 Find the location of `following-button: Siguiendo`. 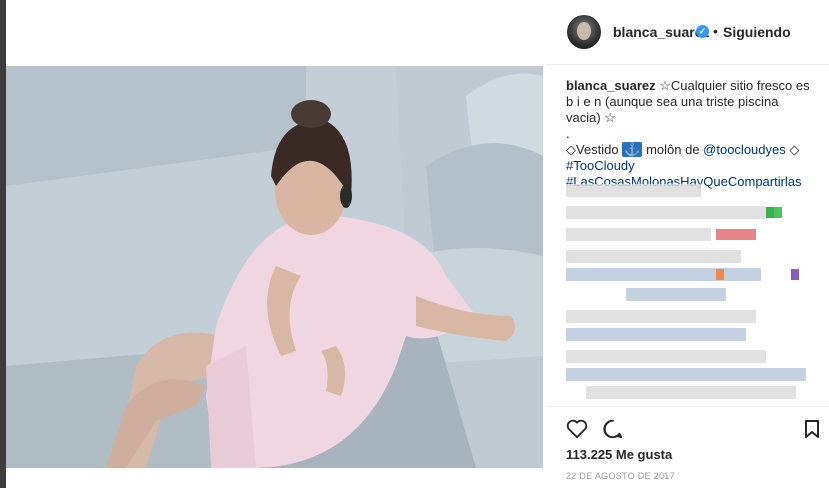

following-button: Siguiendo is located at coordinates (757, 32).